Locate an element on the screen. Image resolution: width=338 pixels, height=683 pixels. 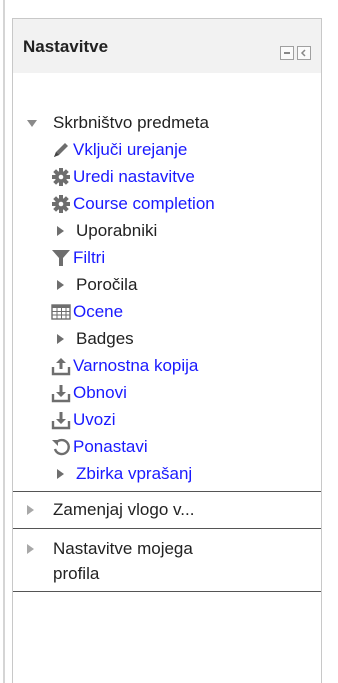
profile-settings-node: Nastavitve mojega profila is located at coordinates (163, 561).